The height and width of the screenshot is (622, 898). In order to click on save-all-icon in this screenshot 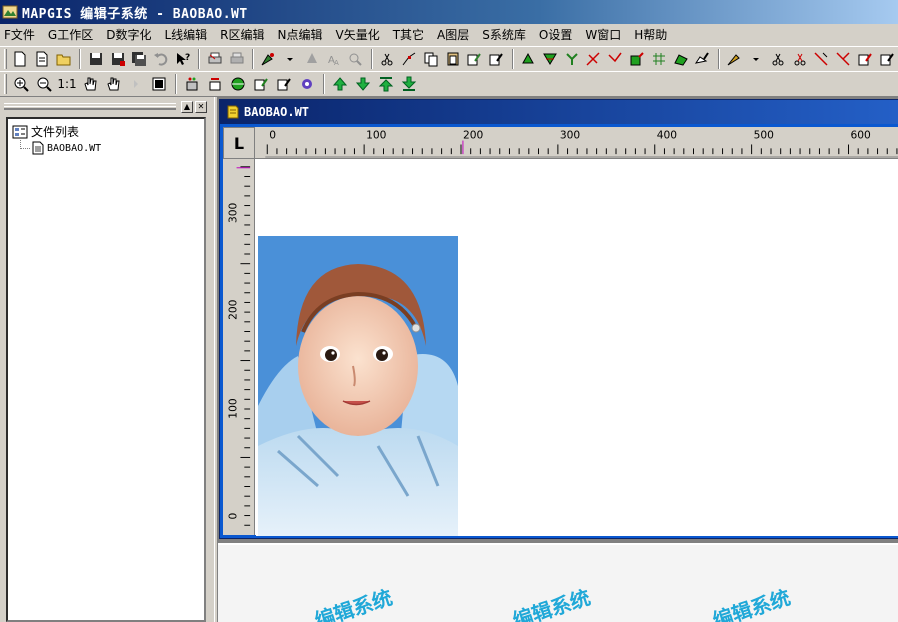, I will do `click(139, 59)`.